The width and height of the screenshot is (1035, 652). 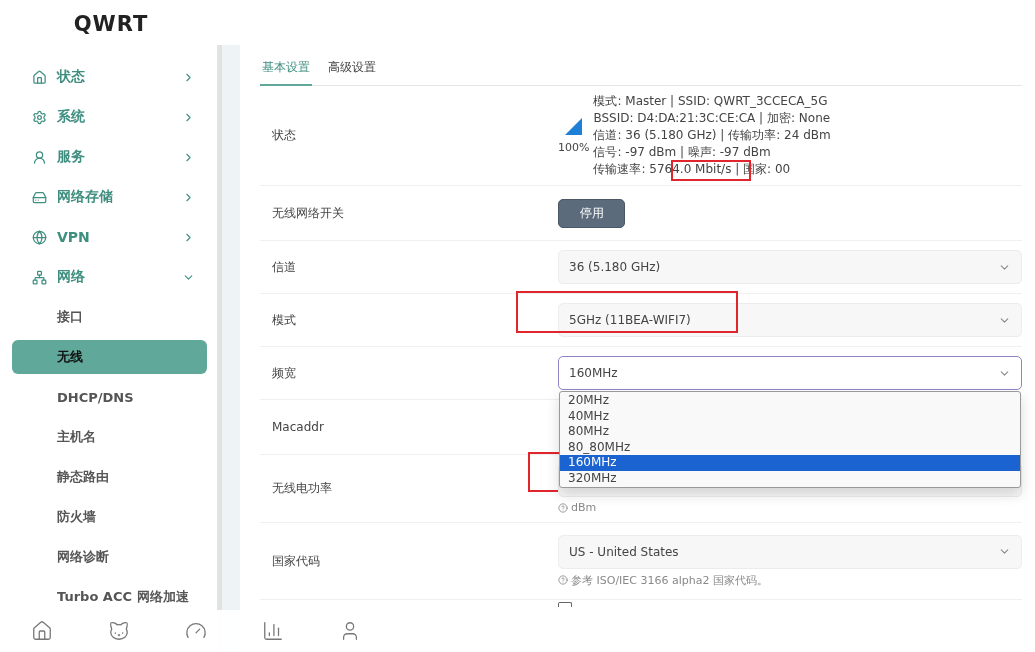 I want to click on sidebar-item: 接口, so click(x=109, y=317).